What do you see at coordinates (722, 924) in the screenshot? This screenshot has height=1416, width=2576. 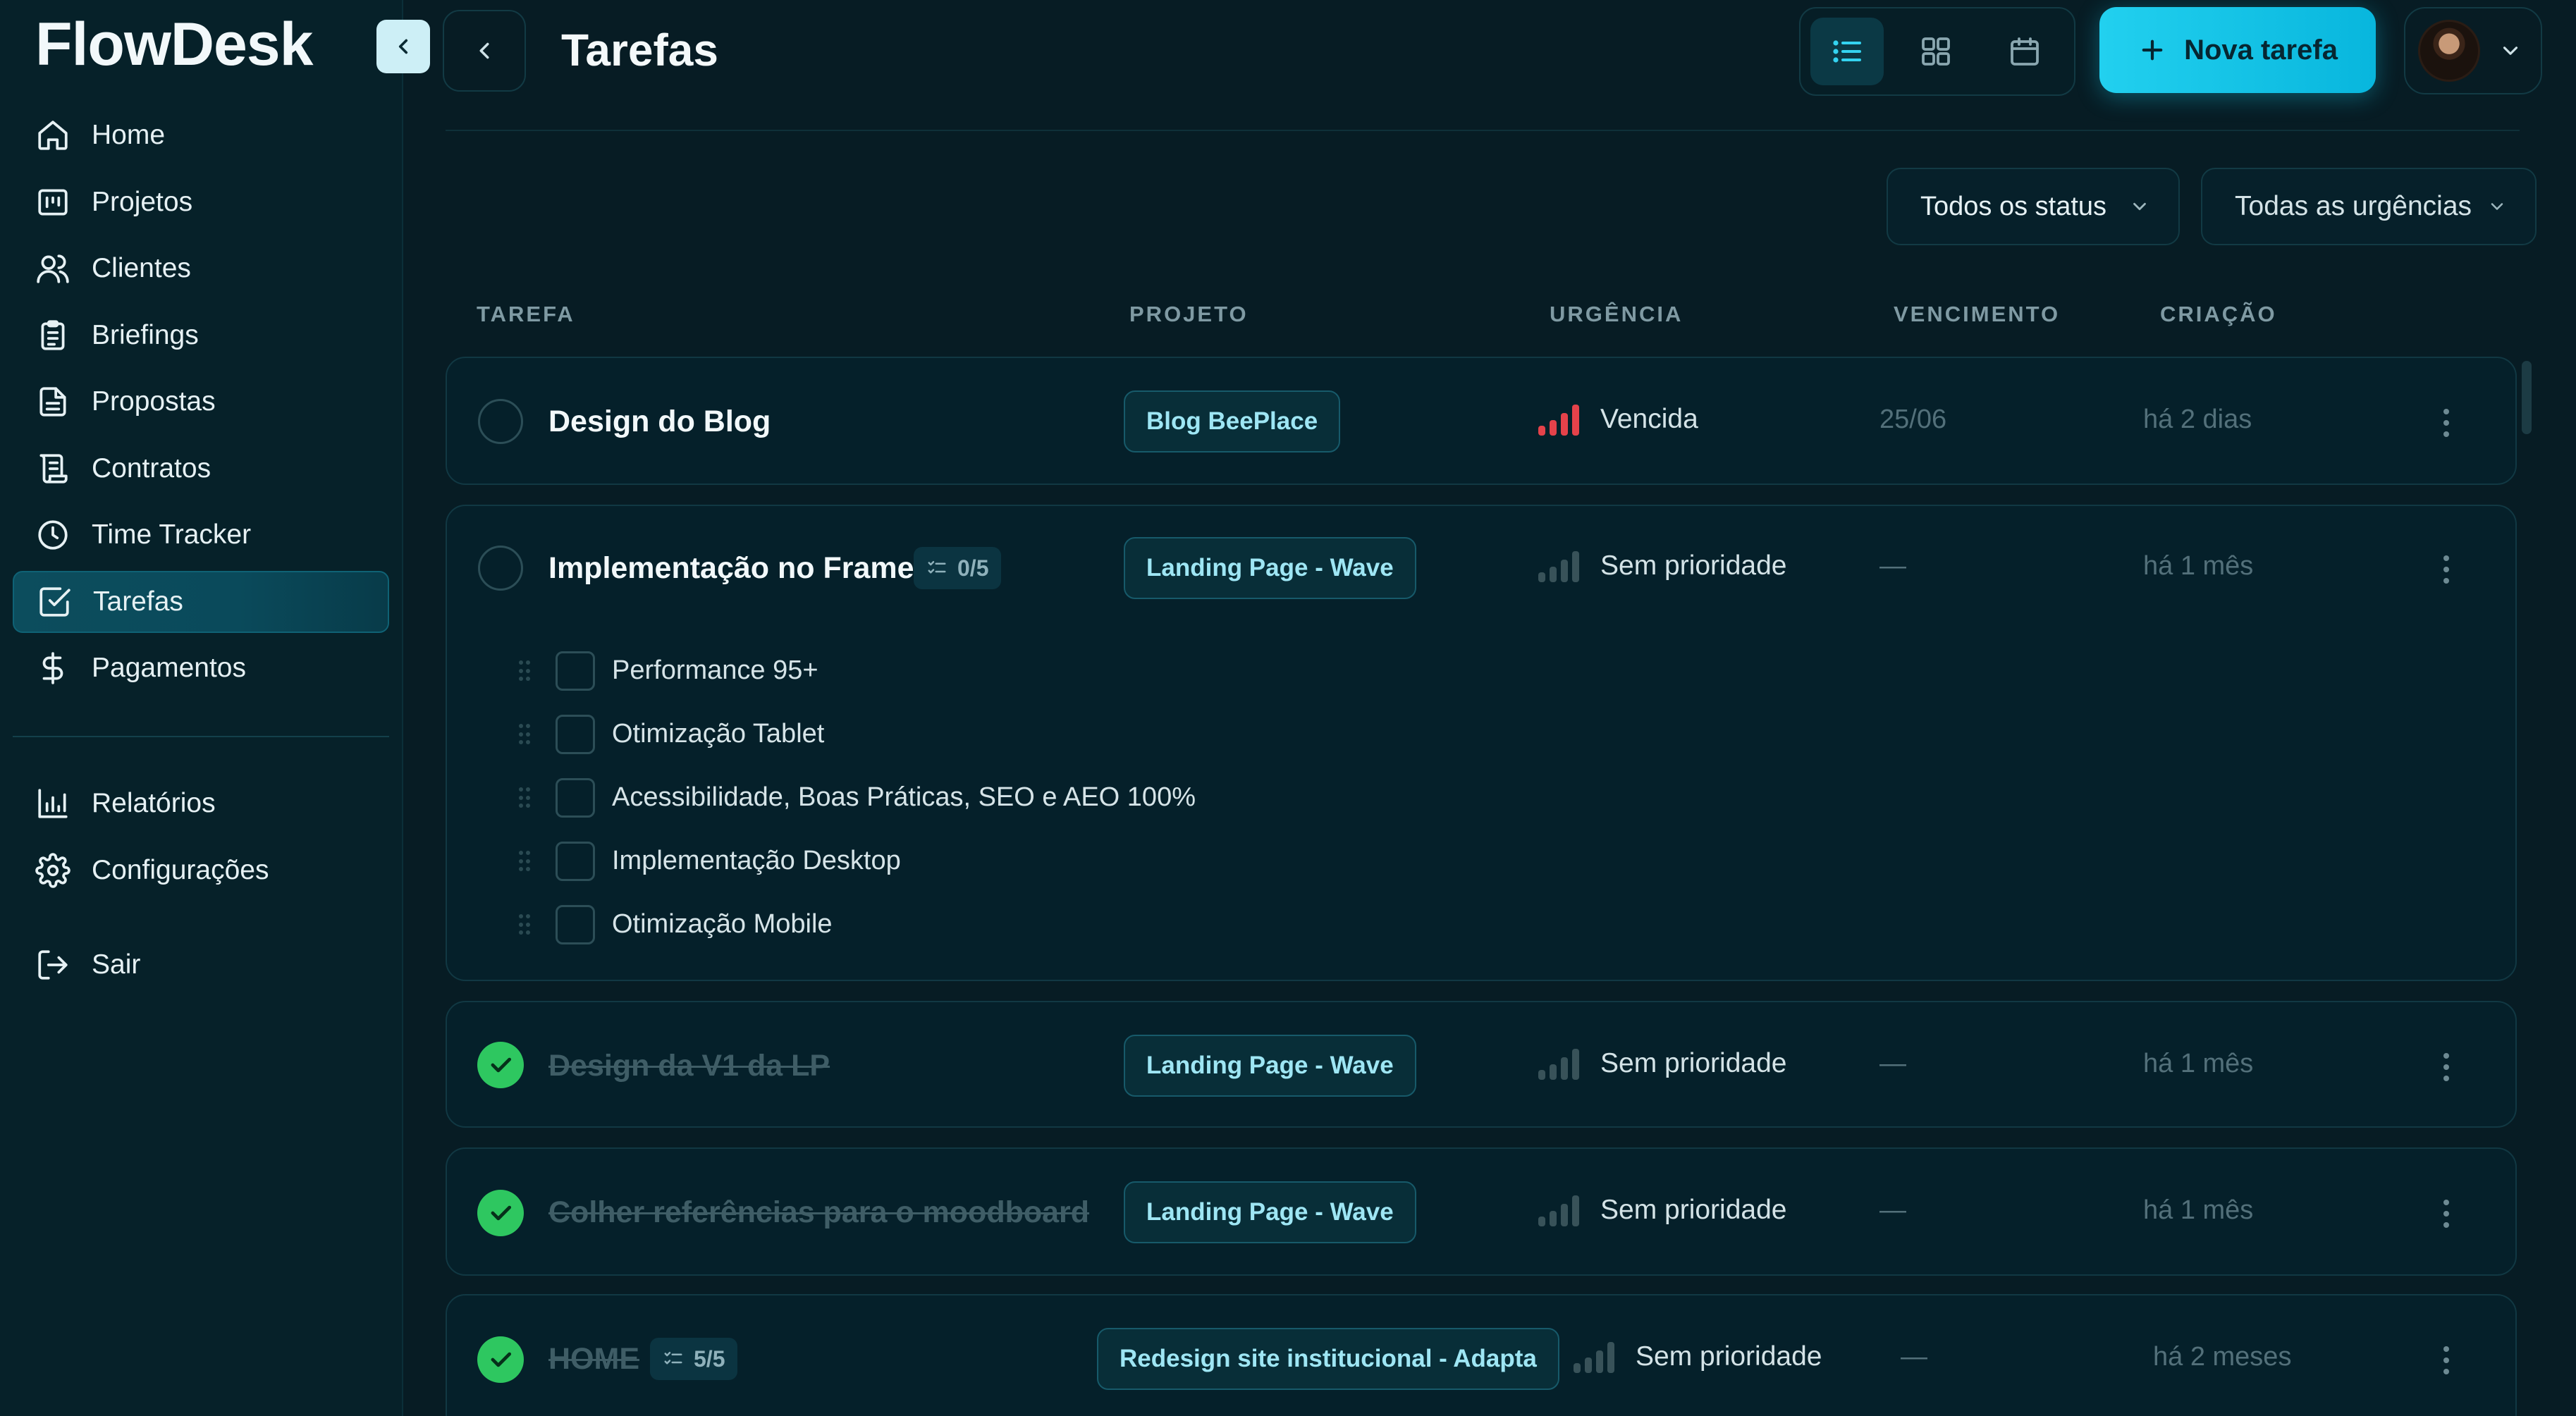 I see `subtask-label: Otimização Mobile` at bounding box center [722, 924].